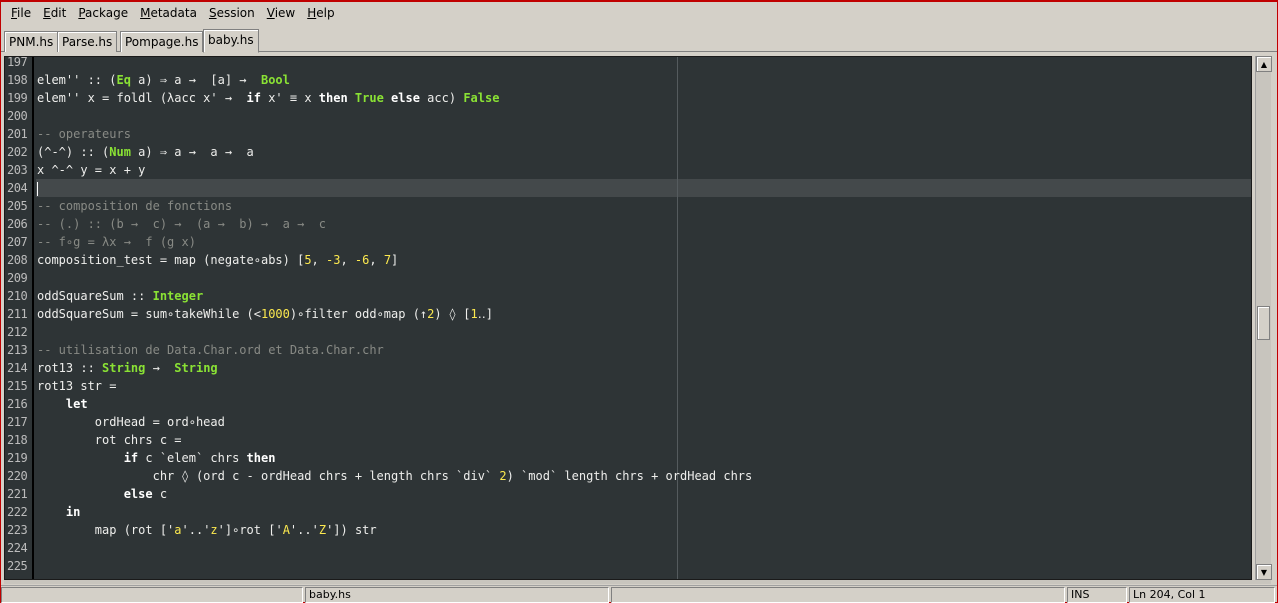 The width and height of the screenshot is (1278, 603). I want to click on menu-help: Help, so click(320, 13).